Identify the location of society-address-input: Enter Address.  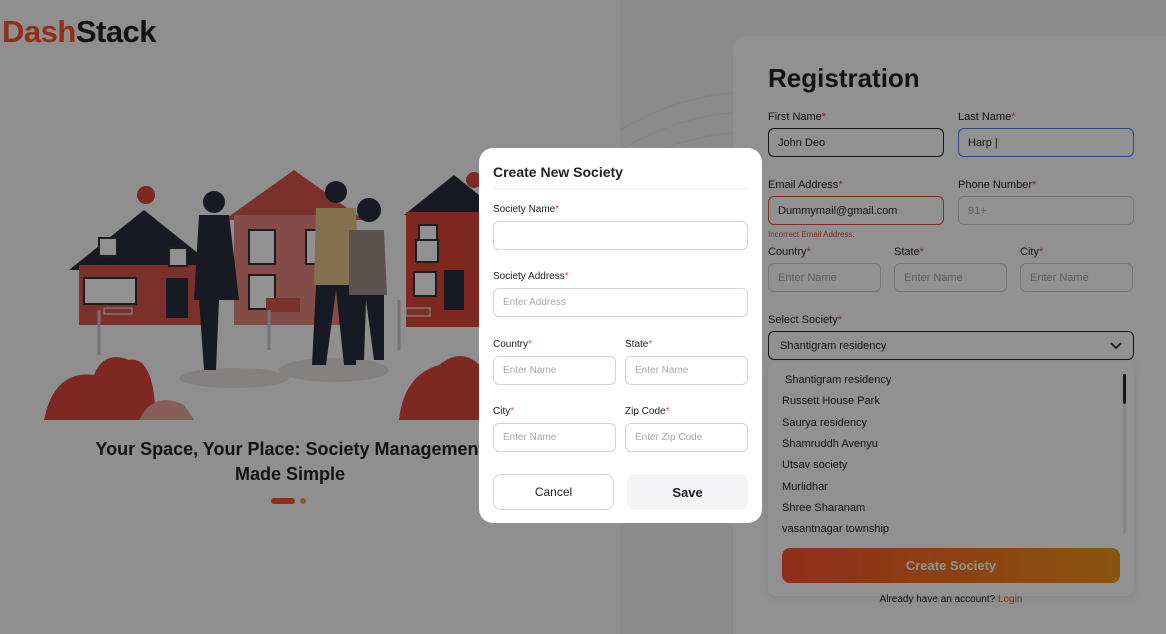
(620, 302).